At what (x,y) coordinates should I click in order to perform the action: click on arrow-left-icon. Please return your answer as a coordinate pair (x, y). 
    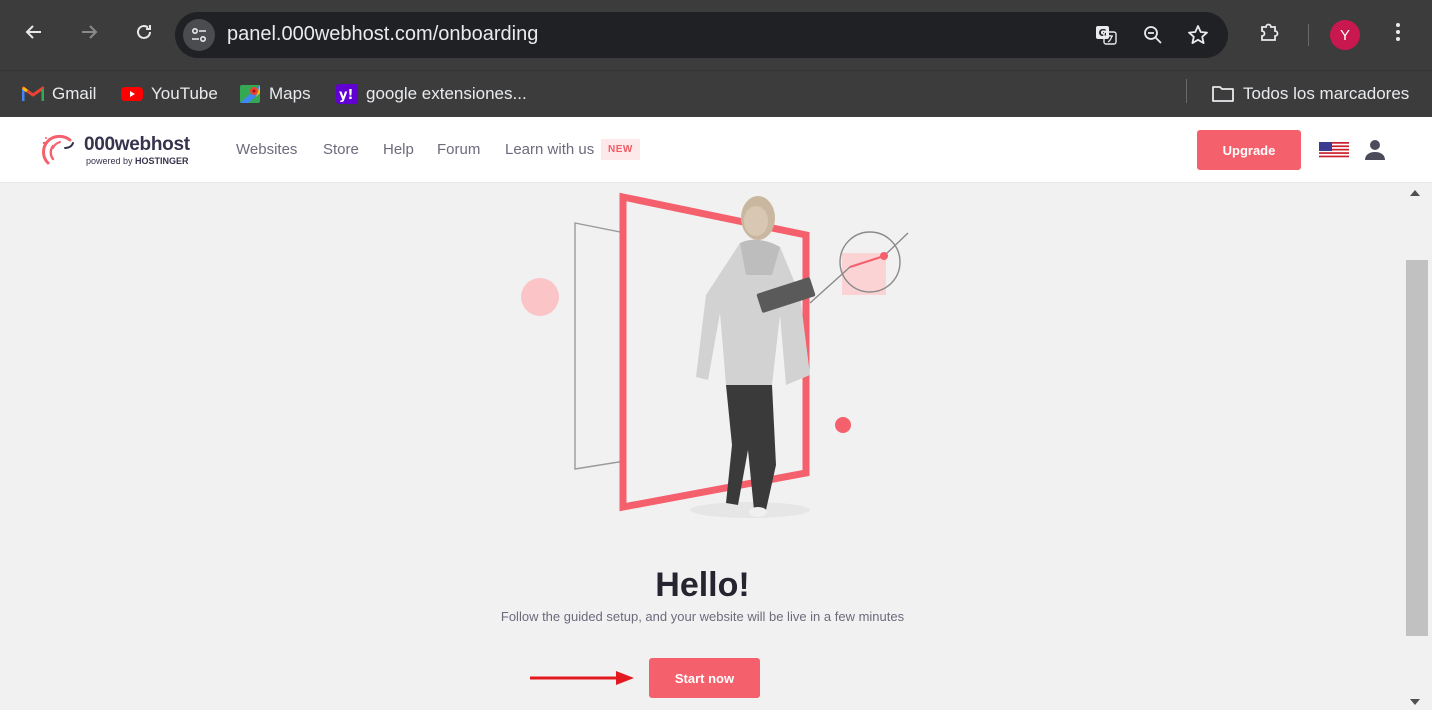
    Looking at the image, I should click on (33, 32).